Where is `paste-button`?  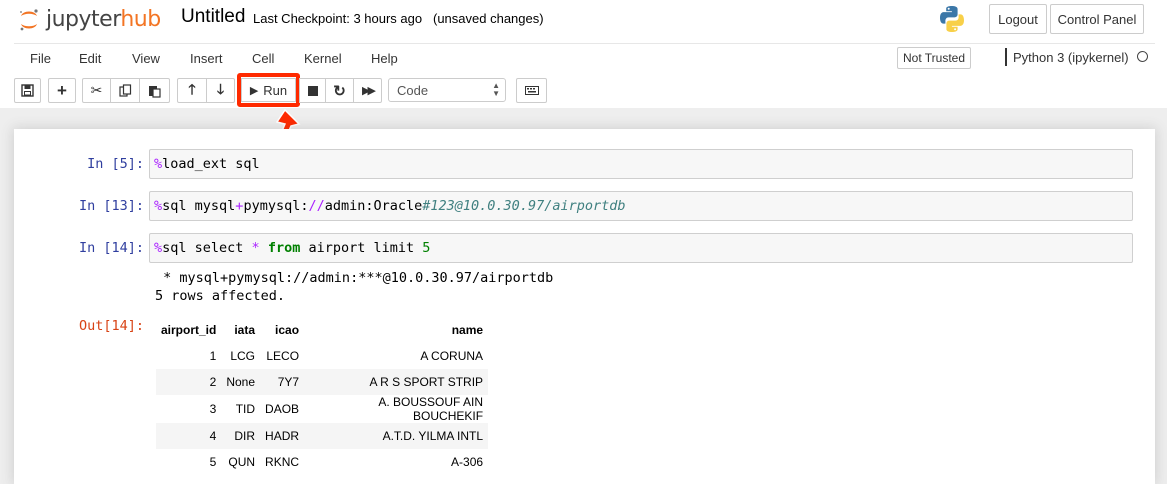
paste-button is located at coordinates (154, 90).